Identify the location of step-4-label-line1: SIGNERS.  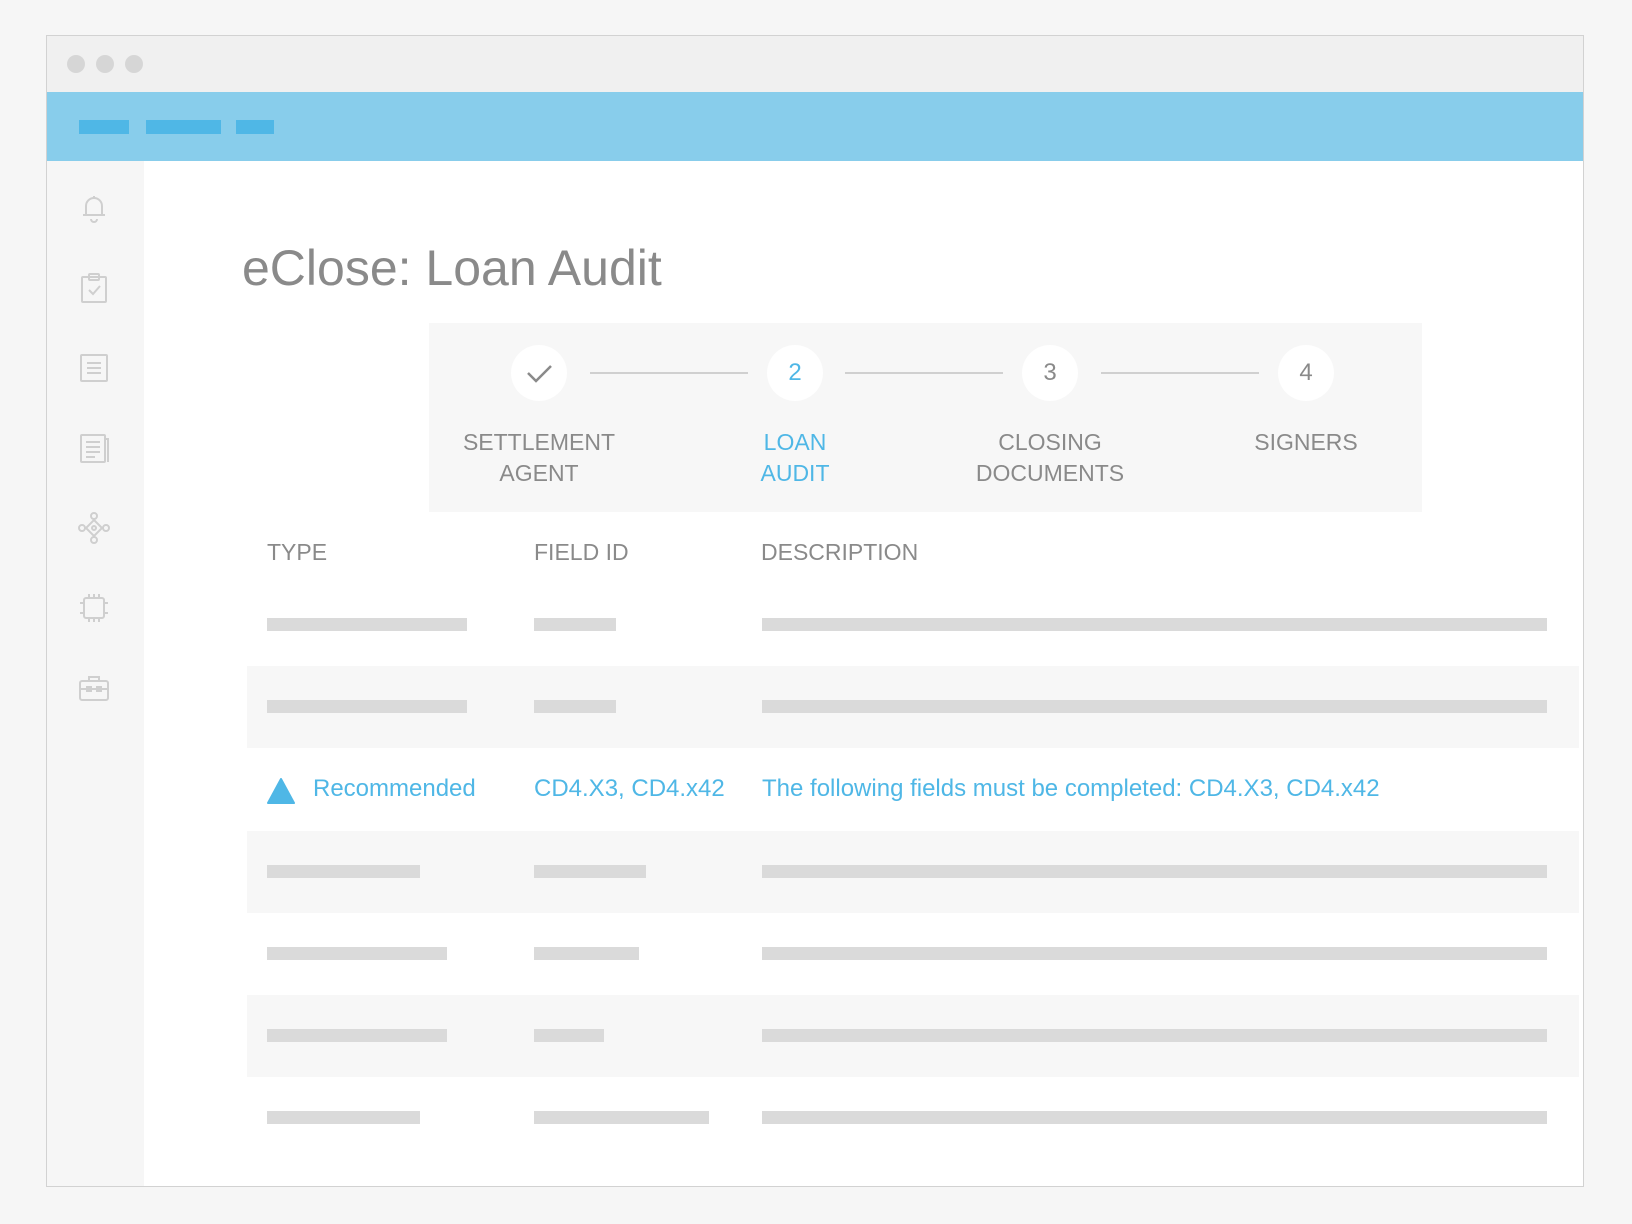
(1306, 442).